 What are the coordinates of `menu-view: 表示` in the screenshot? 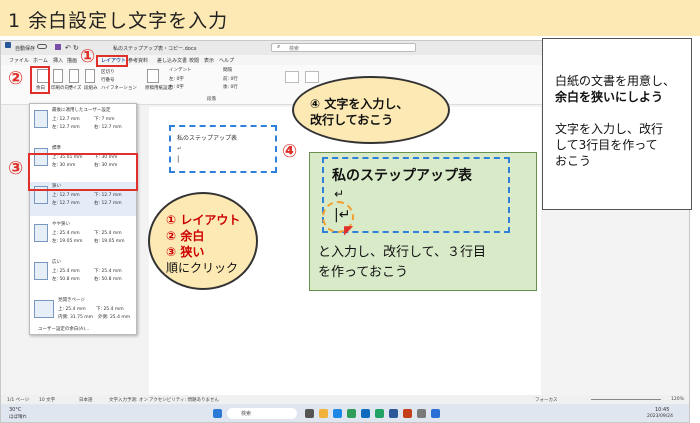 It's located at (209, 60).